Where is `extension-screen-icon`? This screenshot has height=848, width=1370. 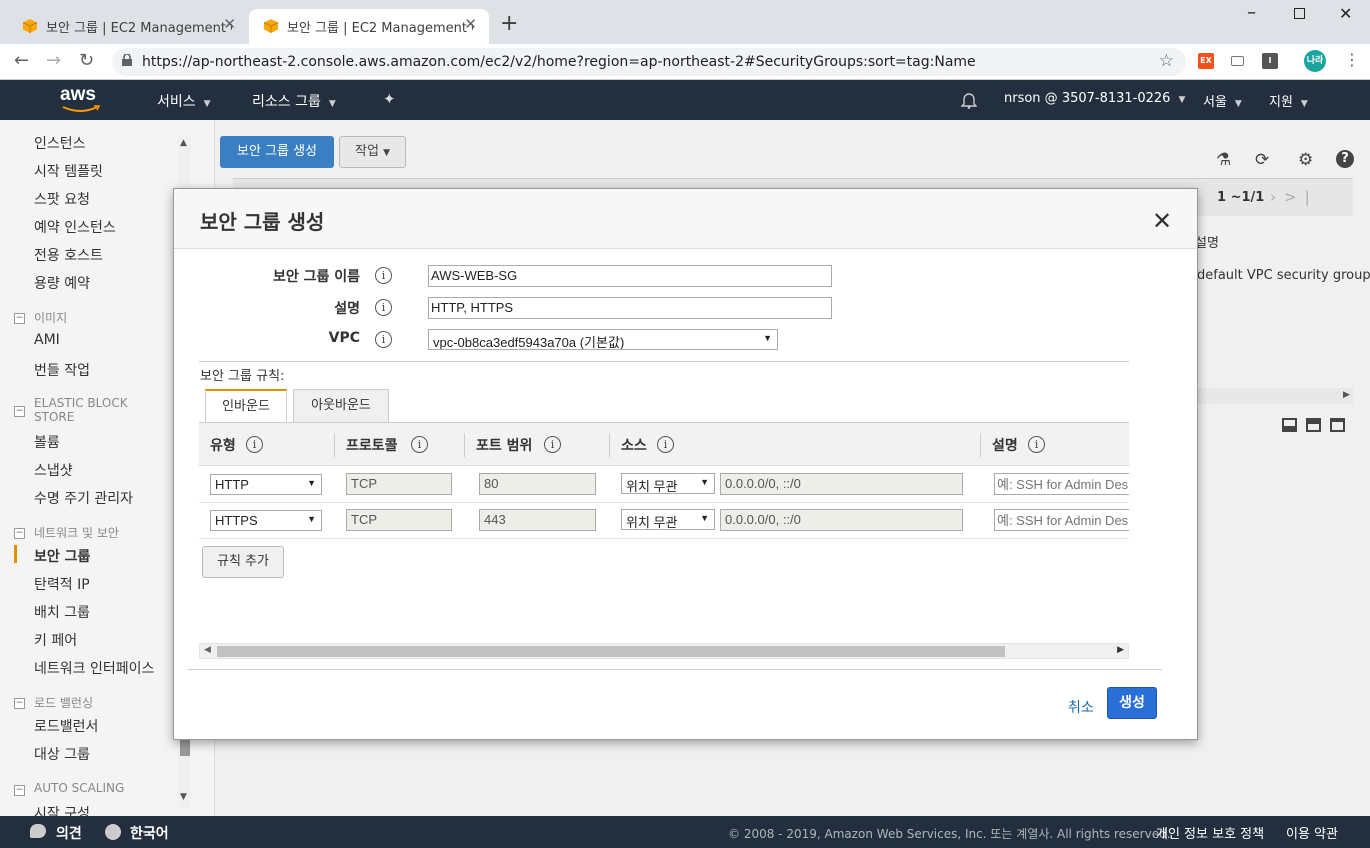
extension-screen-icon is located at coordinates (1237, 61).